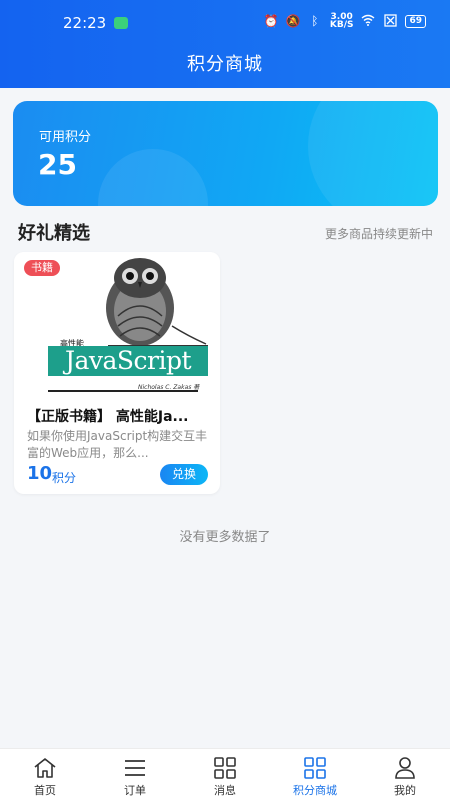  Describe the element at coordinates (64, 478) in the screenshot. I see `price-unit: 积分` at that location.